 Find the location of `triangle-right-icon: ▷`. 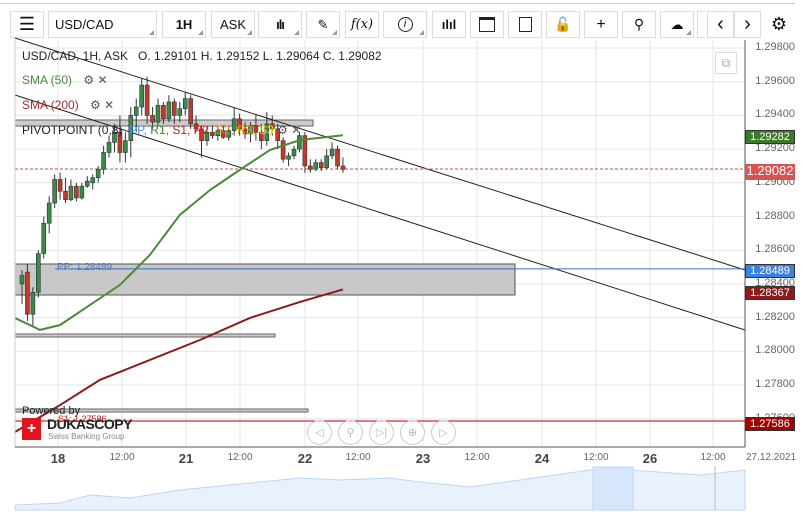

triangle-right-icon: ▷ is located at coordinates (443, 433).